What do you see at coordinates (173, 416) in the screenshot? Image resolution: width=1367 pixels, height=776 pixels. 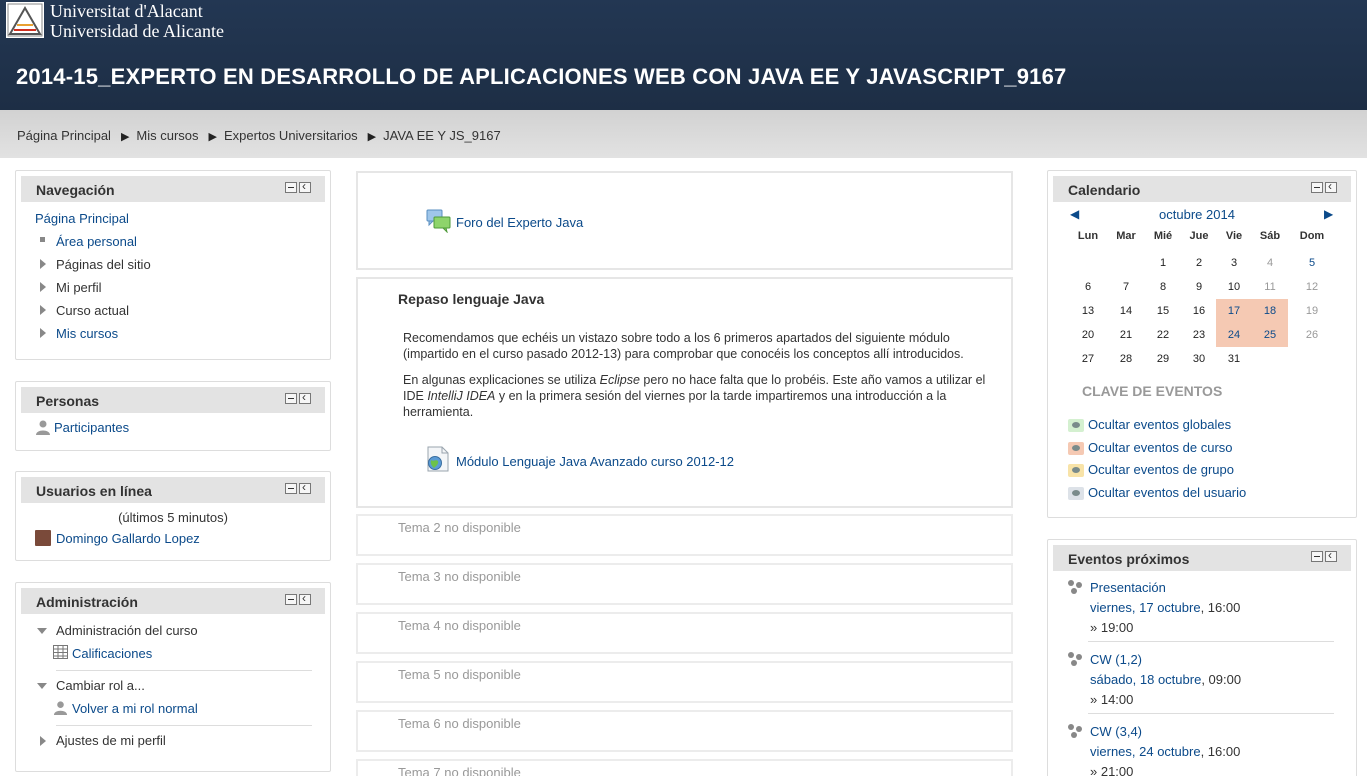 I see `people-block: Personas Participantes` at bounding box center [173, 416].